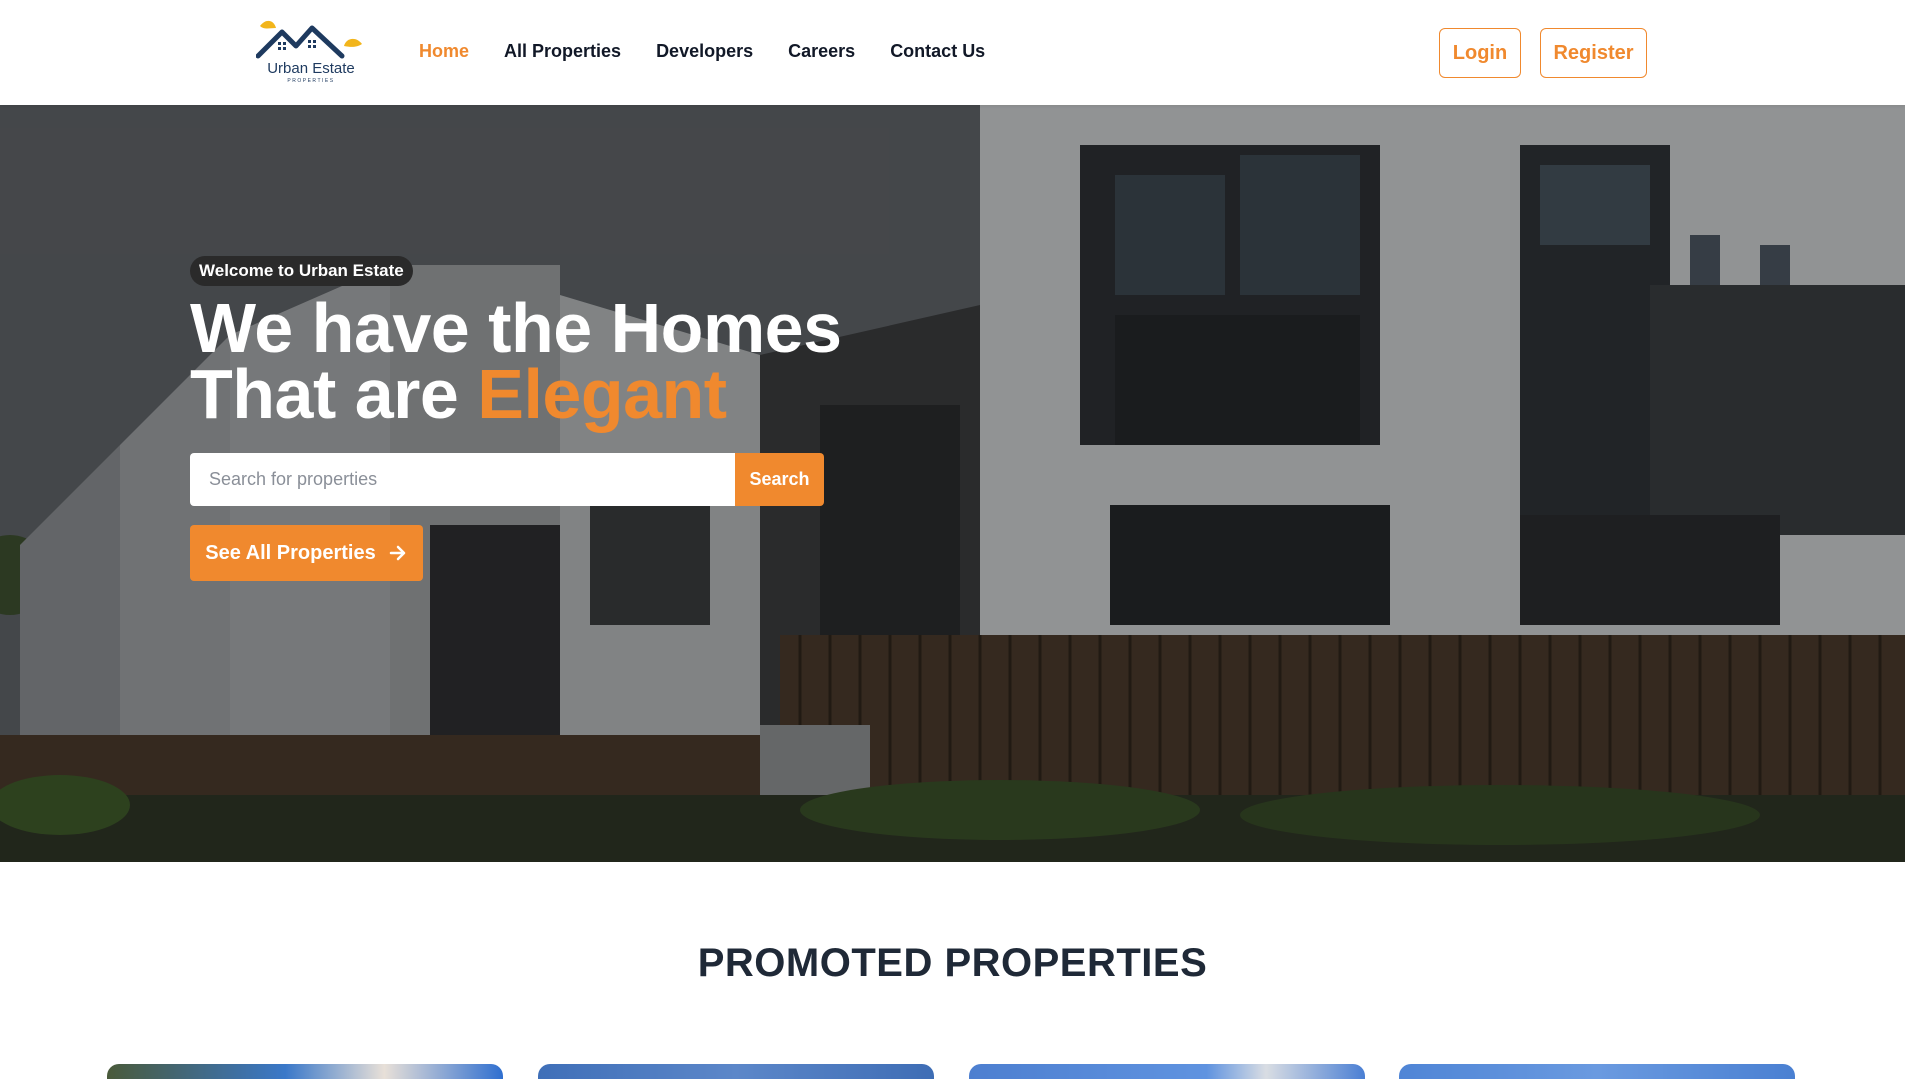 This screenshot has height=1079, width=1905. What do you see at coordinates (309, 39) in the screenshot?
I see `house-logo-icon` at bounding box center [309, 39].